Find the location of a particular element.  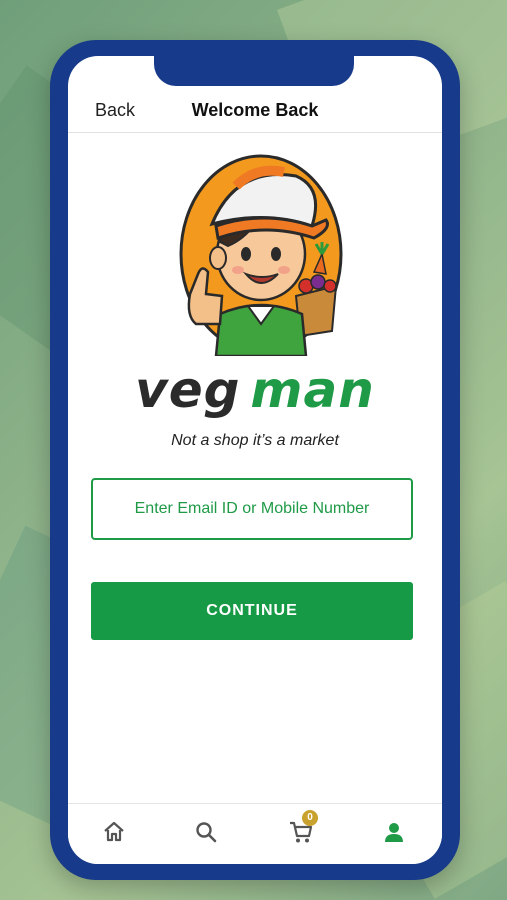

nav-search is located at coordinates (208, 834).